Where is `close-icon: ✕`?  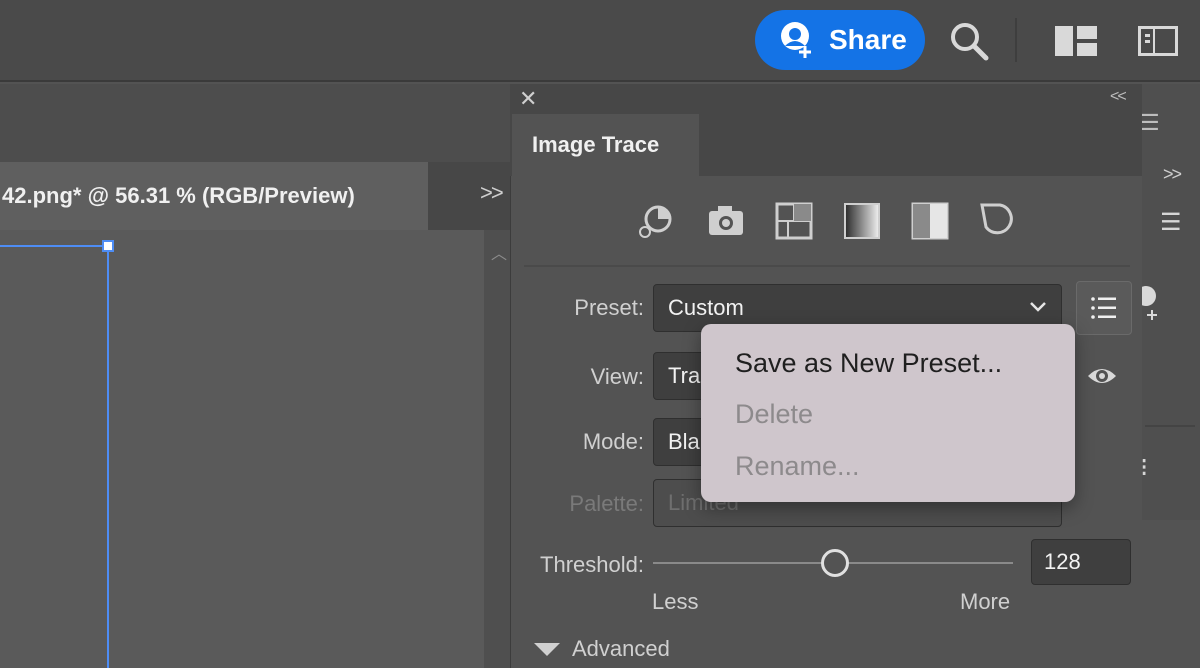 close-icon: ✕ is located at coordinates (528, 99).